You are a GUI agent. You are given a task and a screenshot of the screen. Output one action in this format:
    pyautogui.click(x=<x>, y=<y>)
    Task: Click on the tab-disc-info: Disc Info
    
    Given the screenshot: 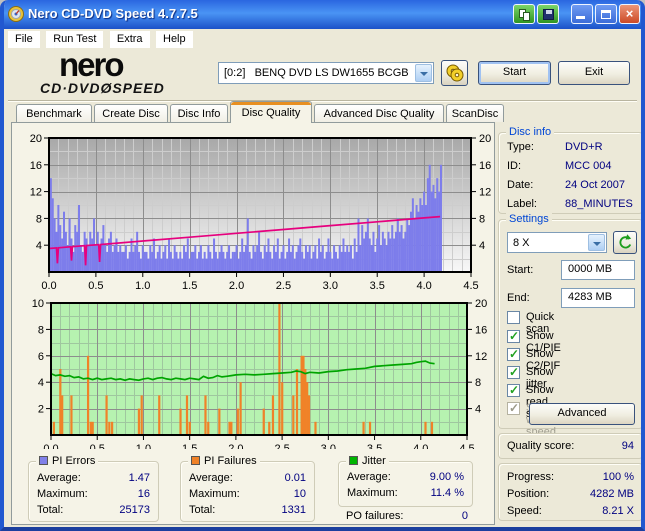 What is the action you would take?
    pyautogui.click(x=199, y=113)
    